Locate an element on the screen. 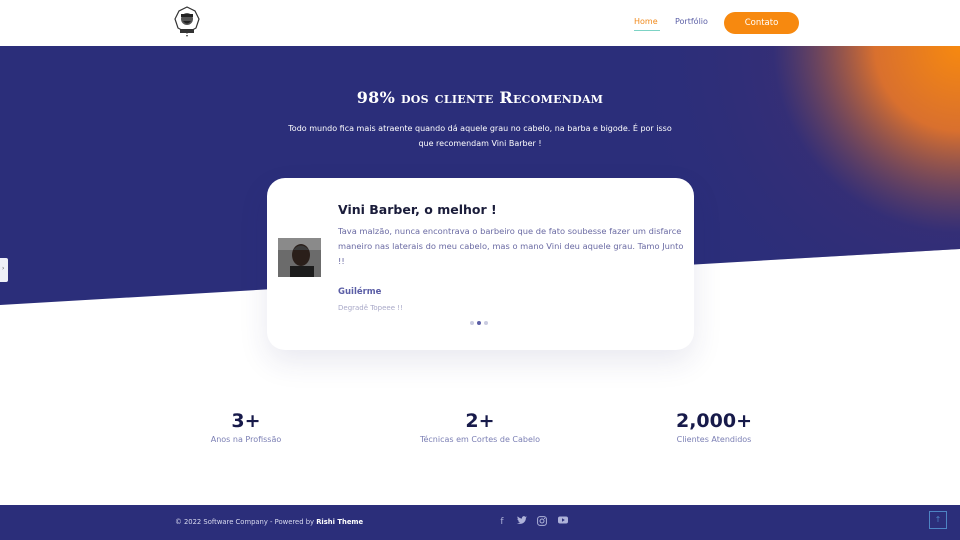 Image resolution: width=960 pixels, height=540 pixels. stat-techniques: 2+ Técnicas em Cortes de Cabelo is located at coordinates (480, 427).